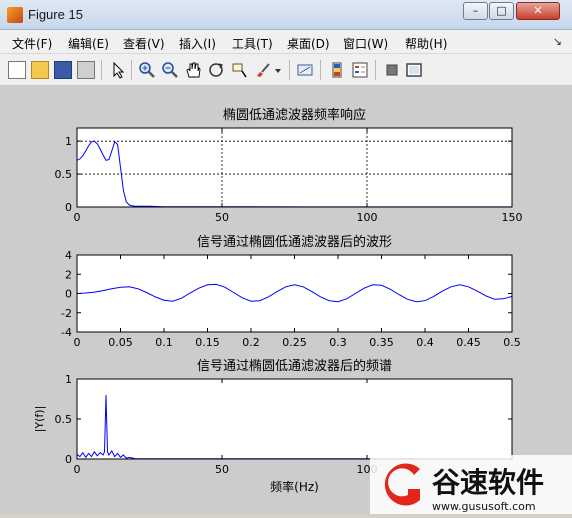 The image size is (572, 518). I want to click on menu-window: 窗口(W), so click(365, 43).